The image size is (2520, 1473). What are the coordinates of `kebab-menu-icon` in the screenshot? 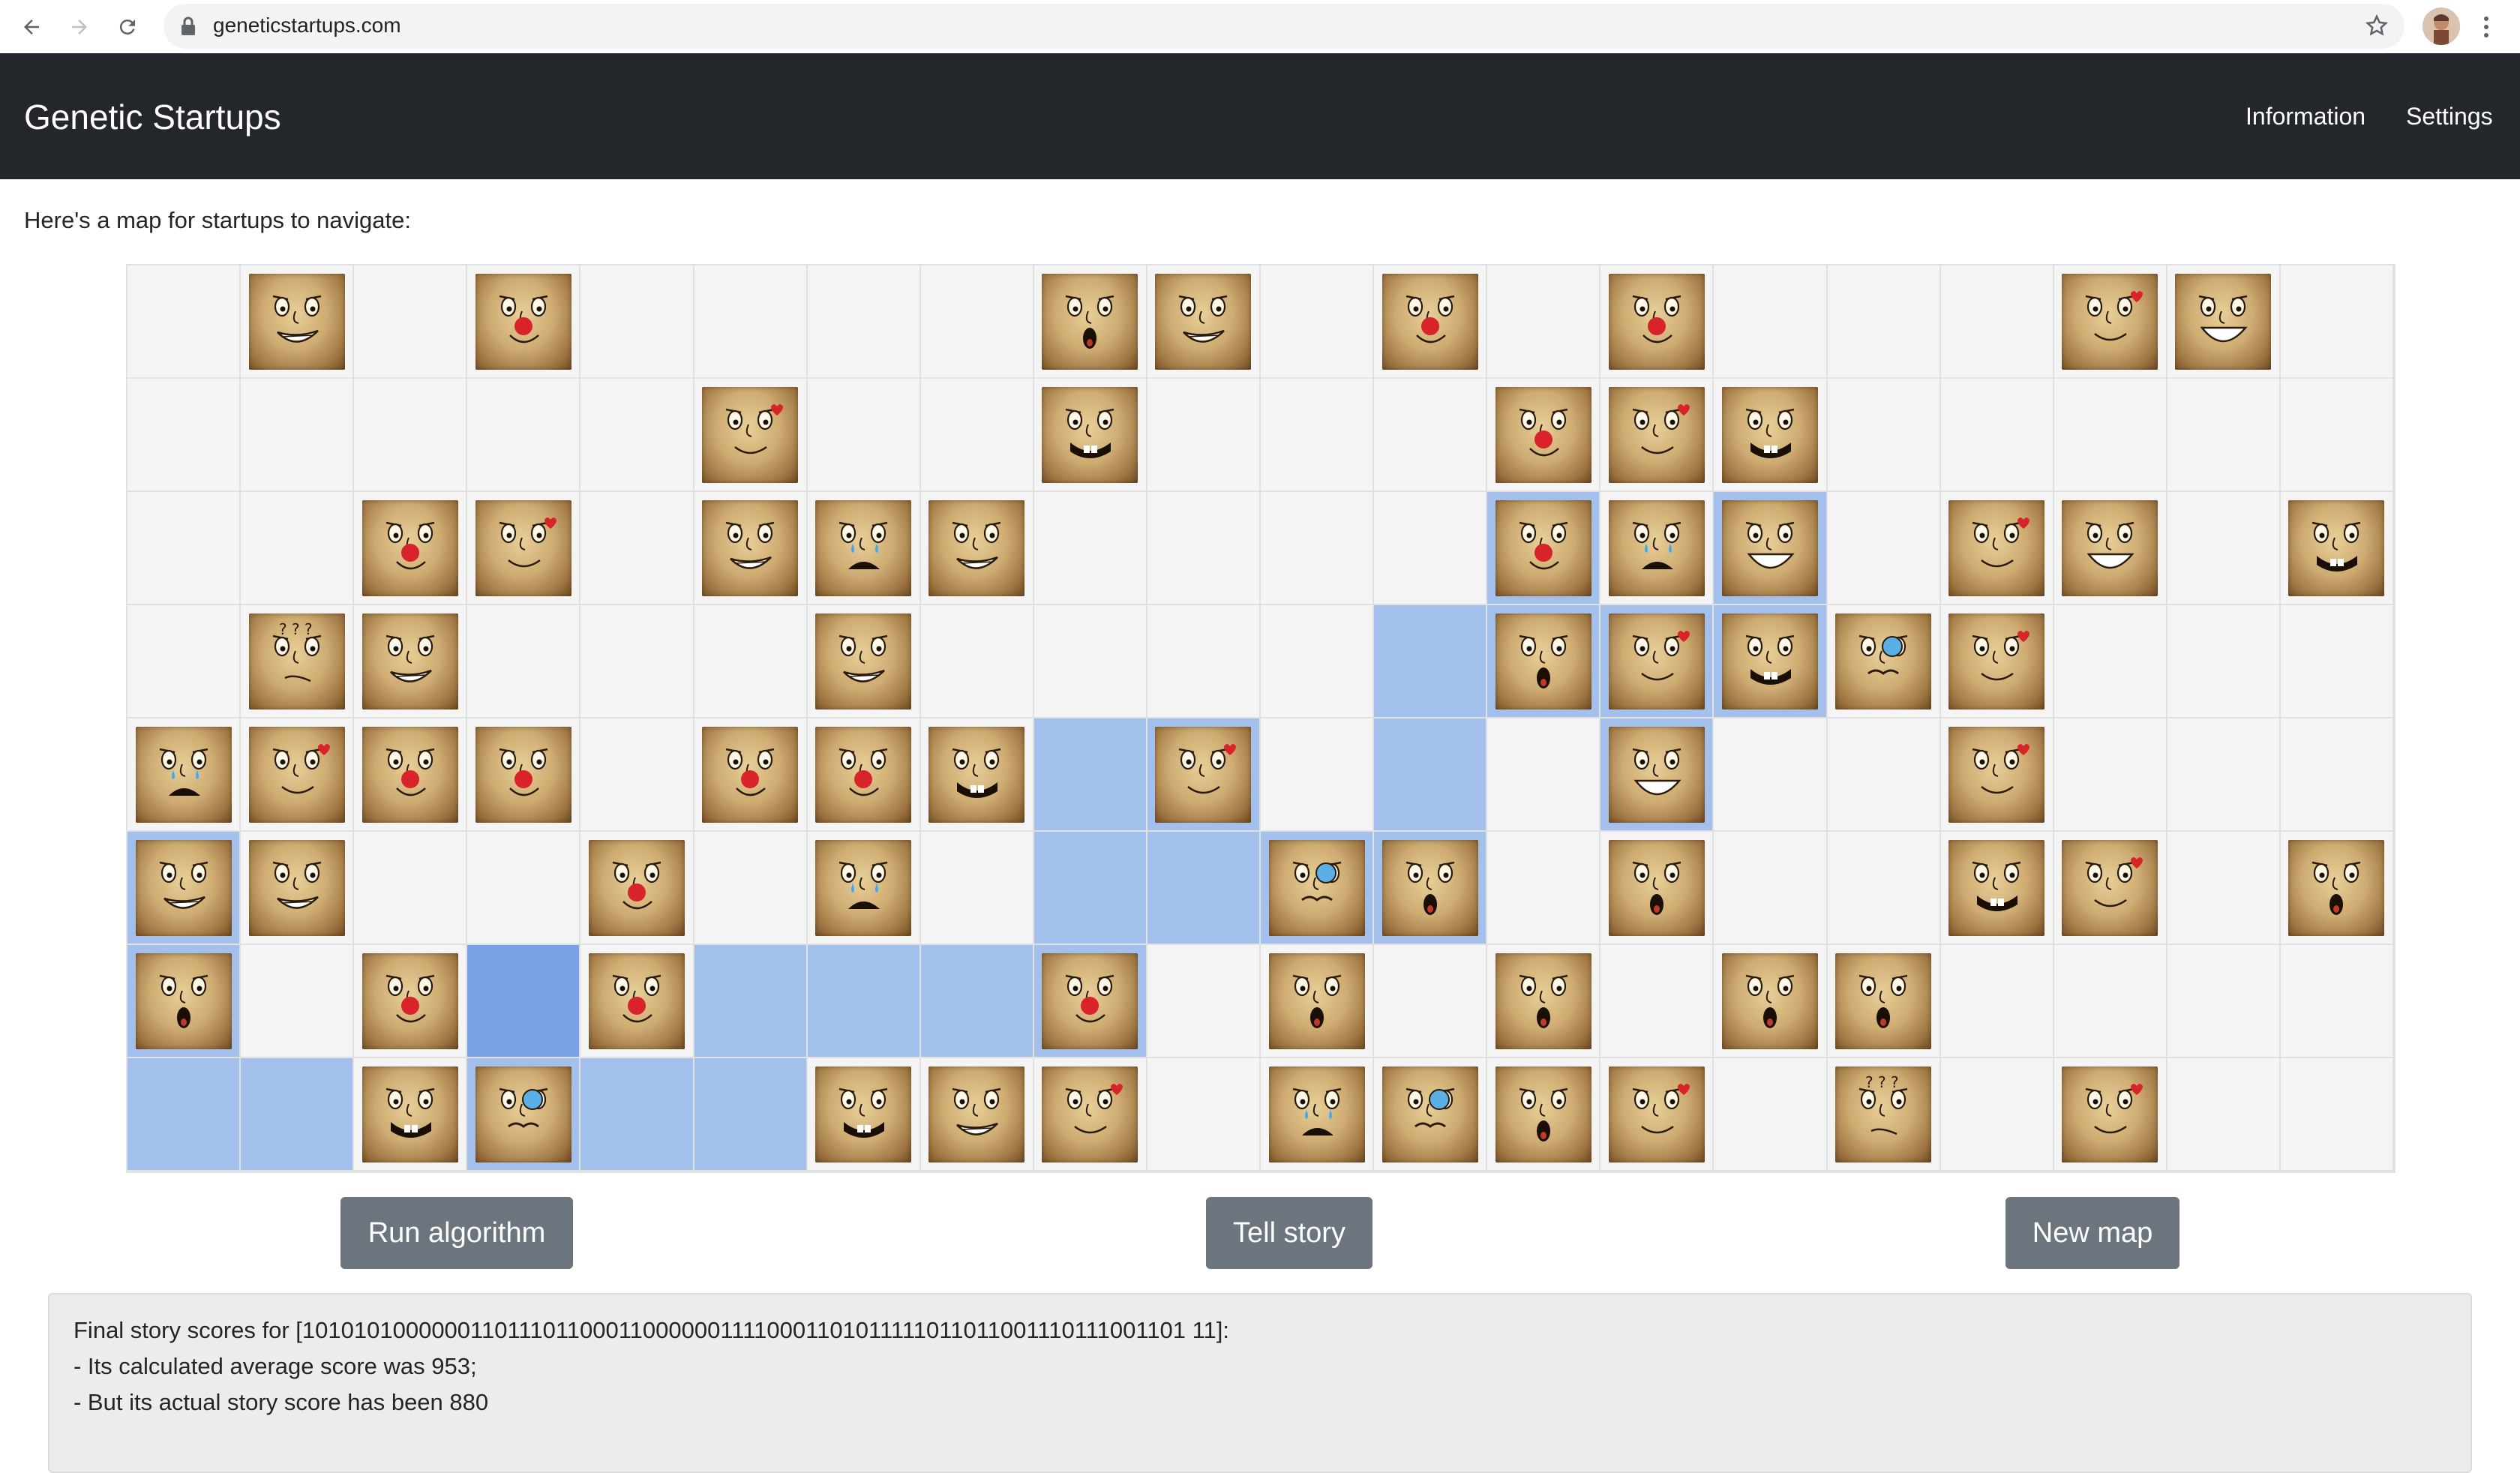 It's located at (2486, 27).